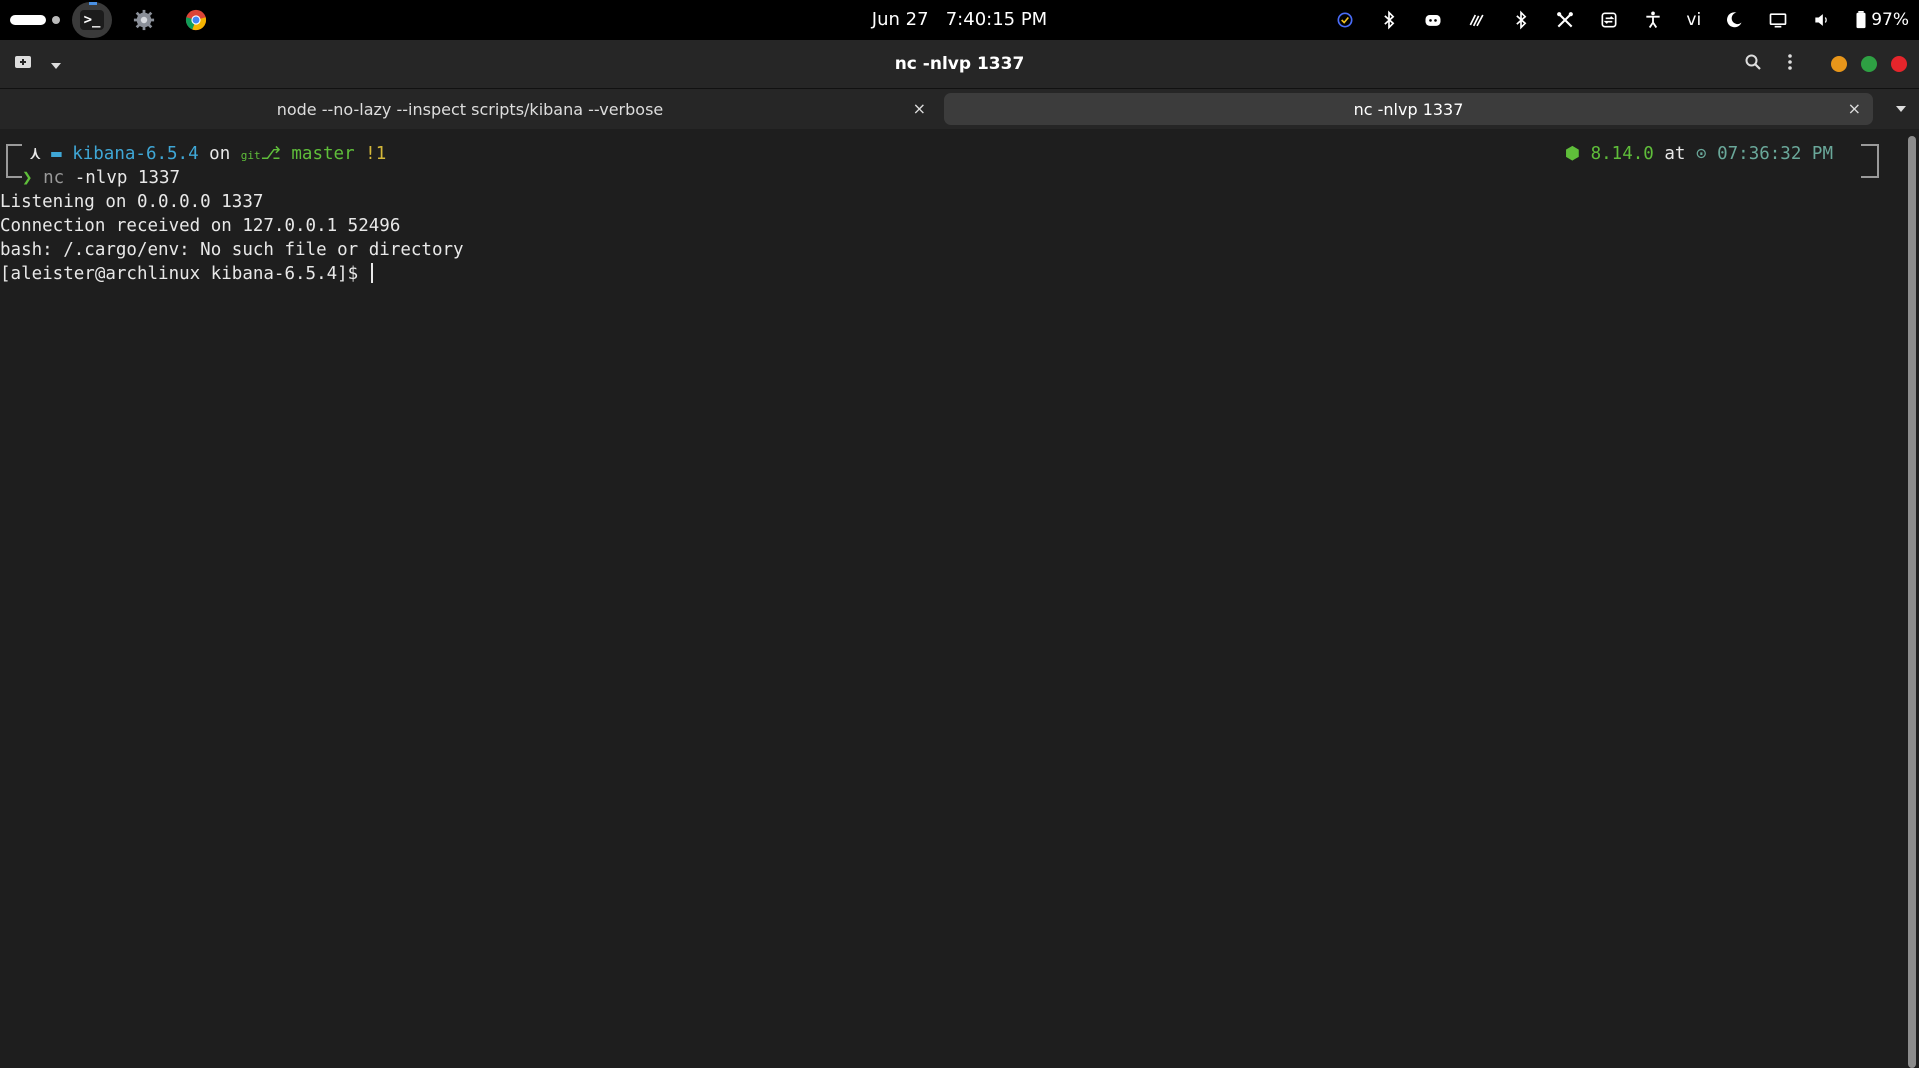  Describe the element at coordinates (200, 226) in the screenshot. I see `output-line: Connection received on 127.0.0.1 52496` at that location.